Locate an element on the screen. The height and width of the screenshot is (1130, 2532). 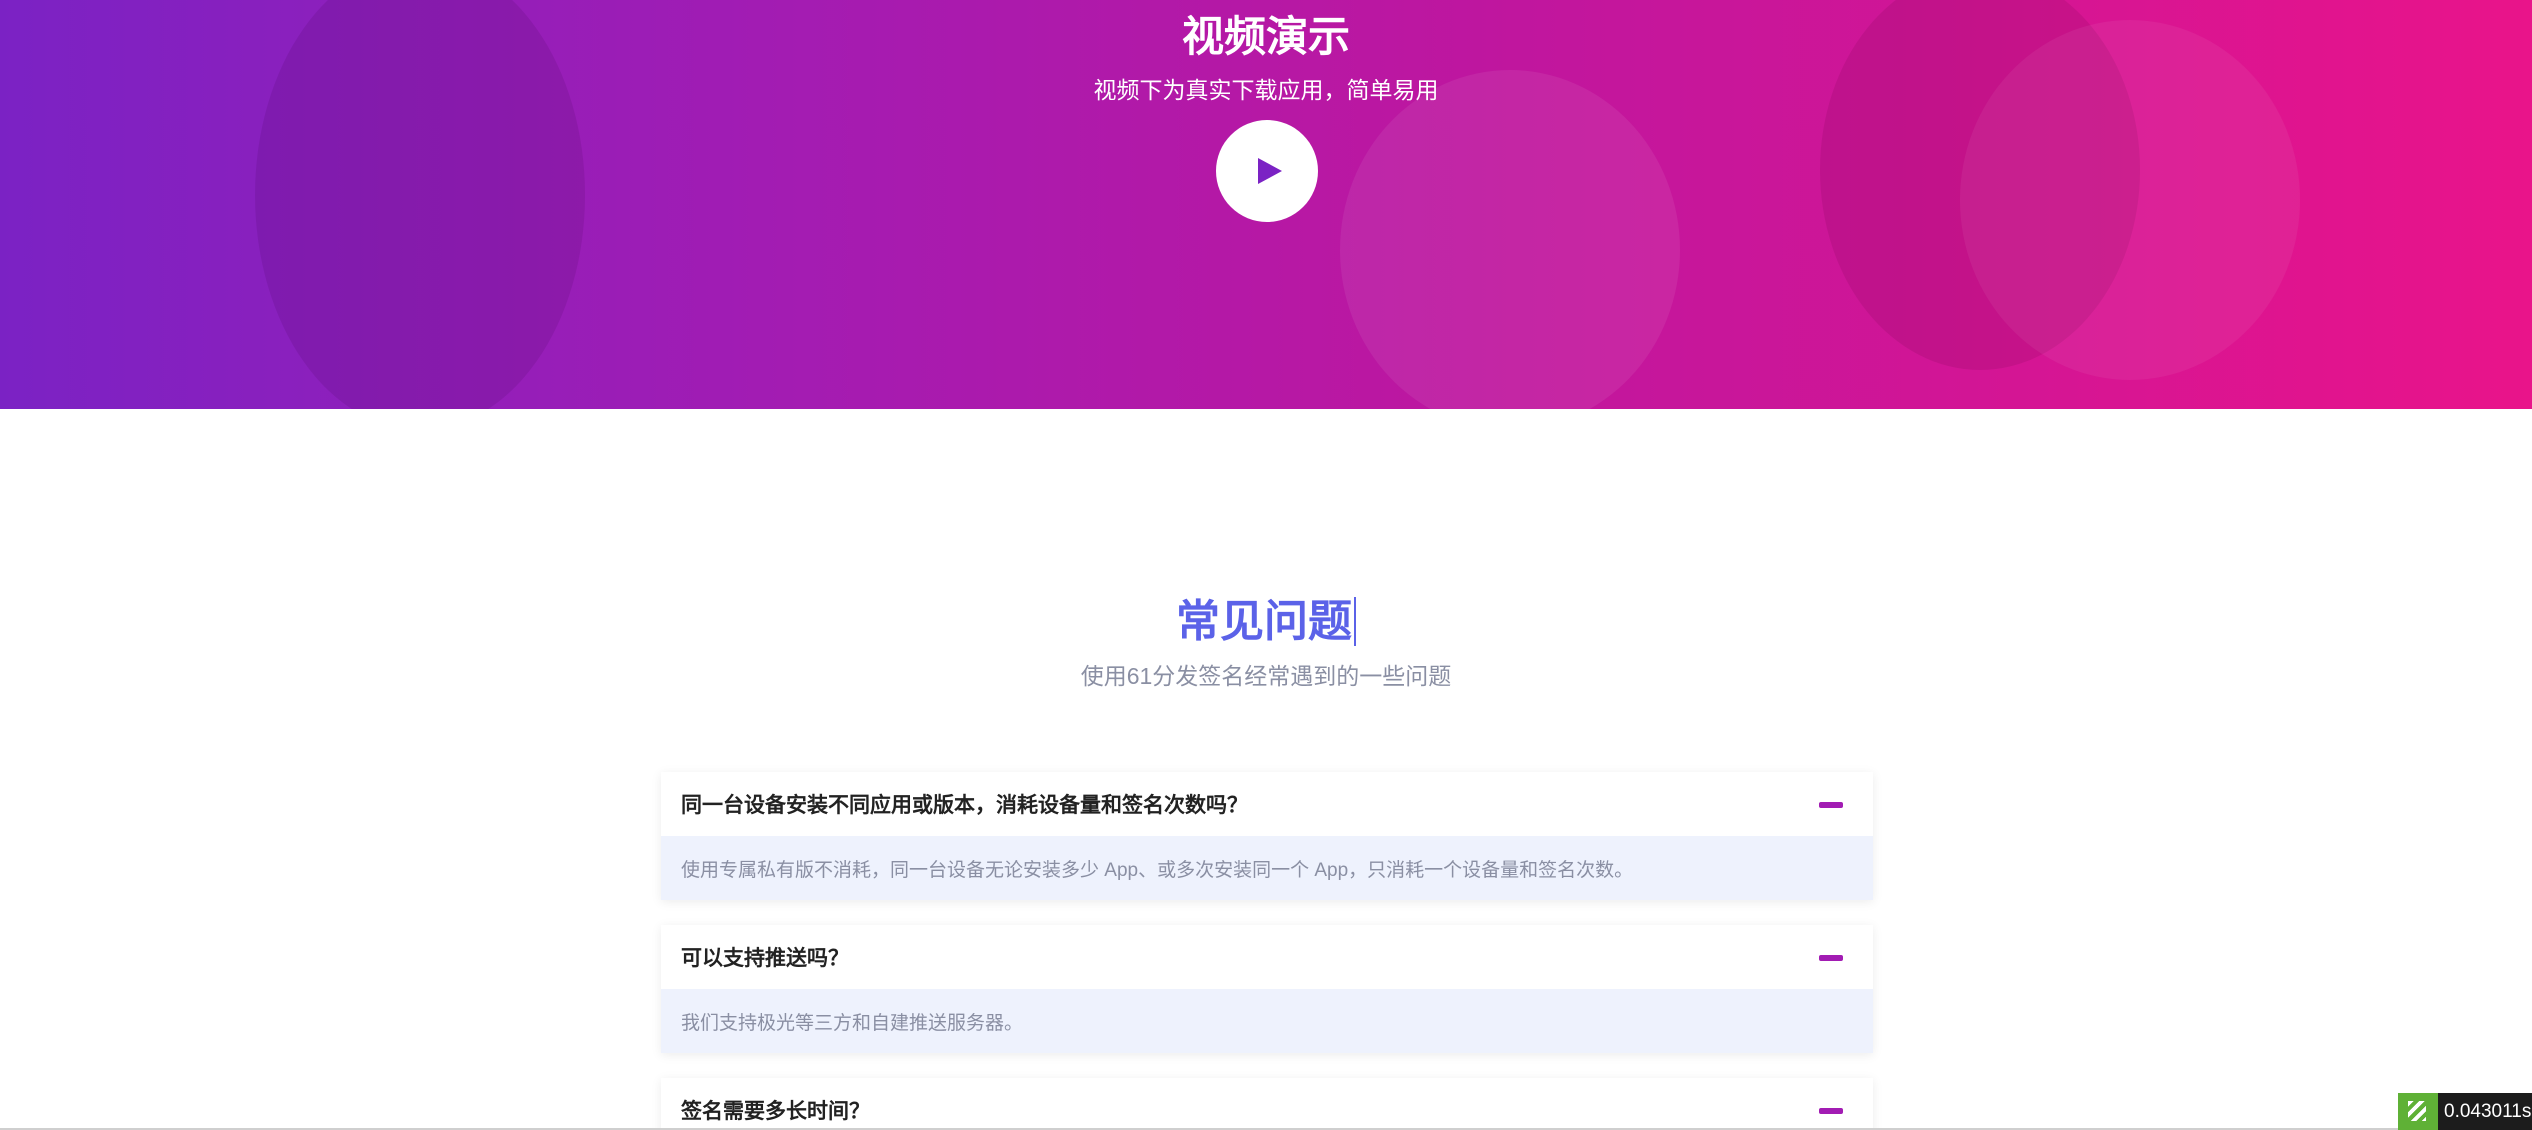
faq-title: 常见问题 is located at coordinates (1266, 622).